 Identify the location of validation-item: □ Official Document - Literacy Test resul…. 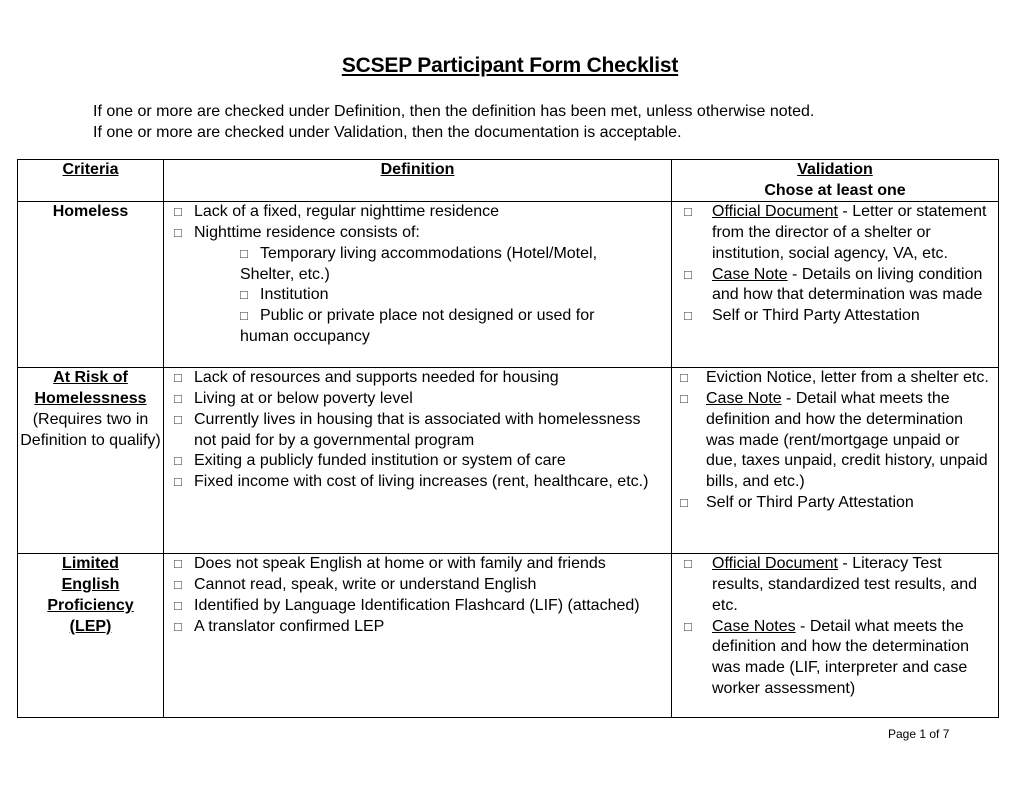
(835, 585).